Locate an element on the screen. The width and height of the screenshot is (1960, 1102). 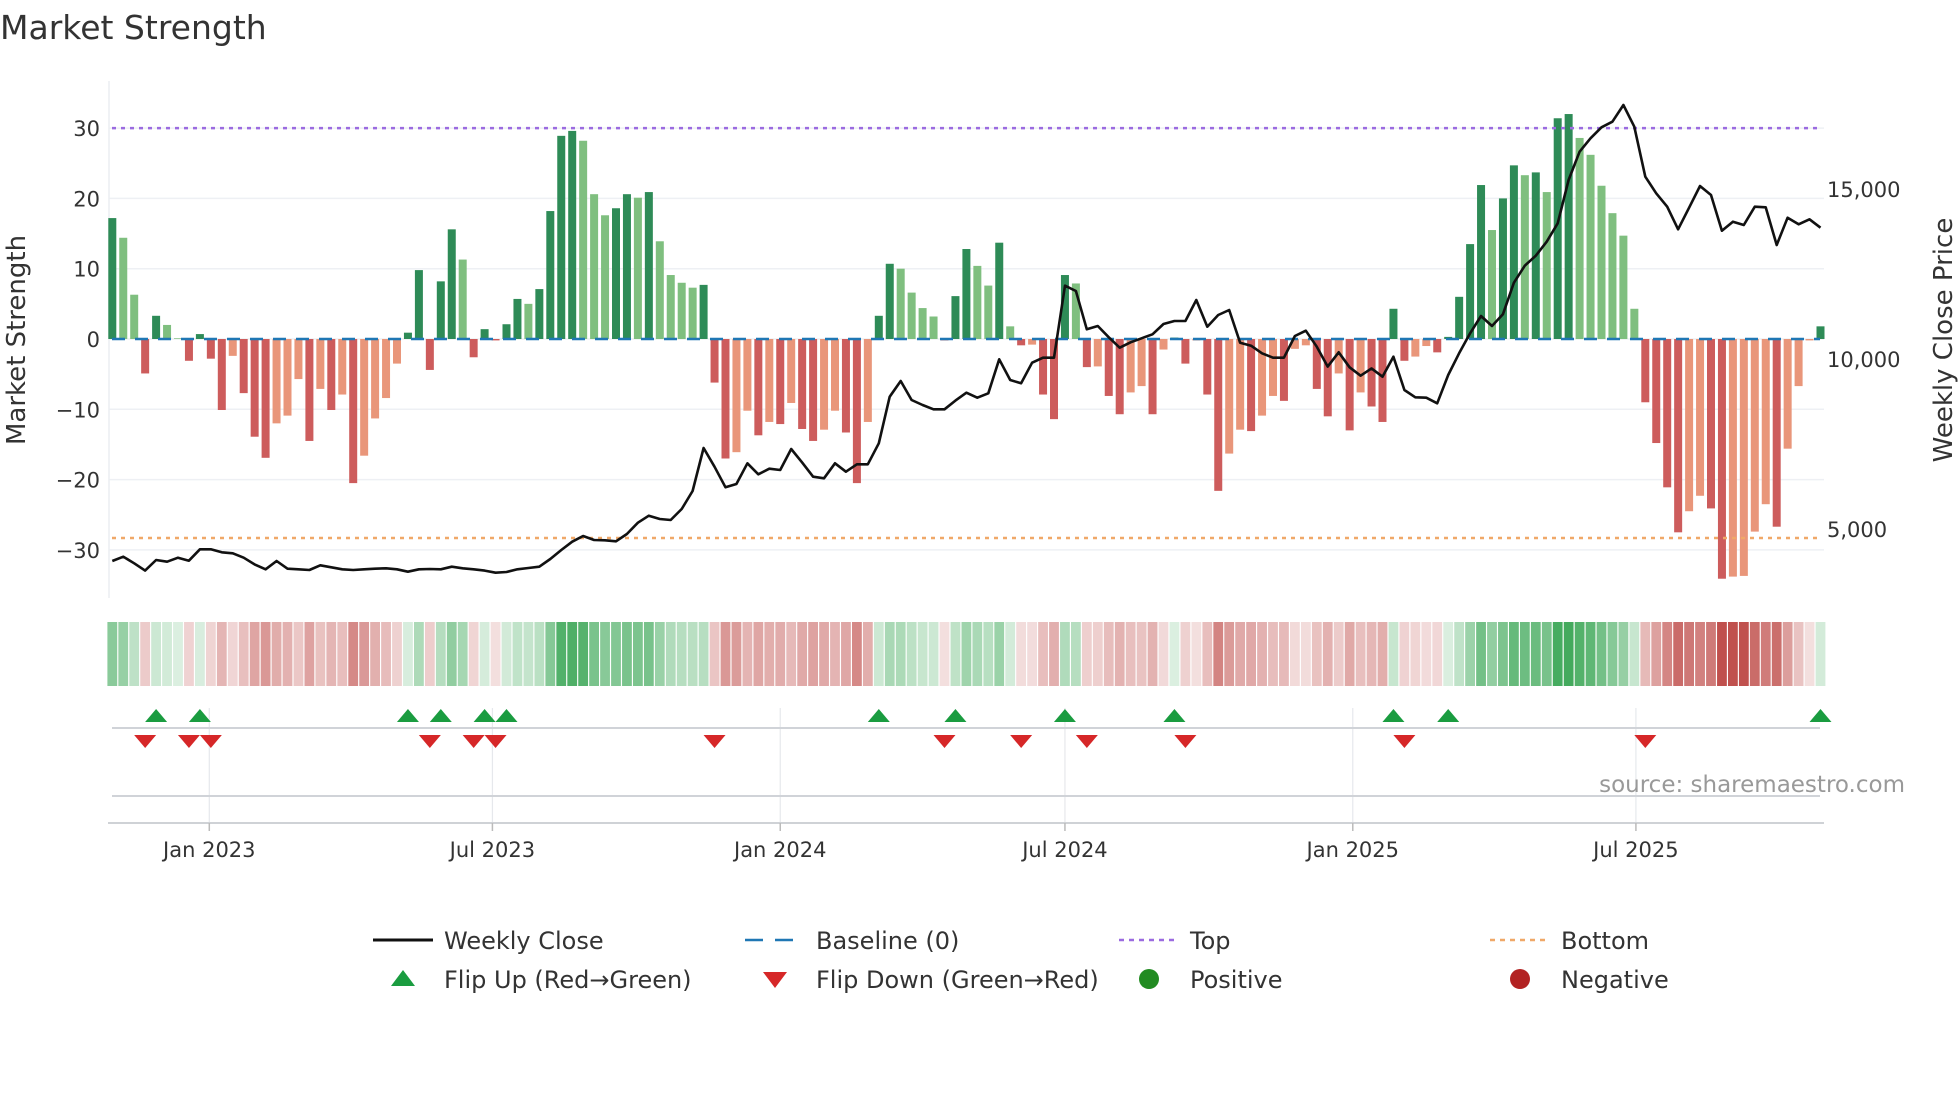
legend-triangle-down-icon is located at coordinates (775, 980).